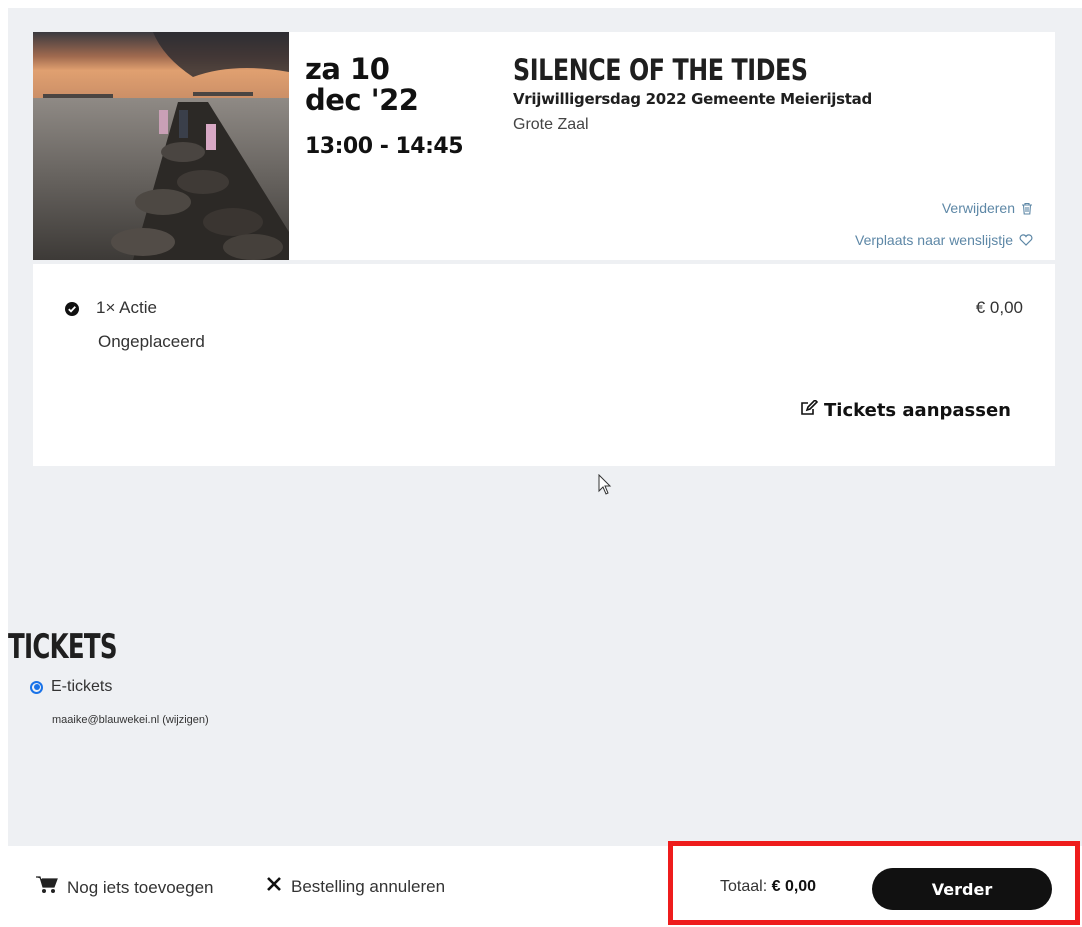 This screenshot has width=1082, height=927. Describe the element at coordinates (62, 647) in the screenshot. I see `tickets-heading: TICKETS` at that location.